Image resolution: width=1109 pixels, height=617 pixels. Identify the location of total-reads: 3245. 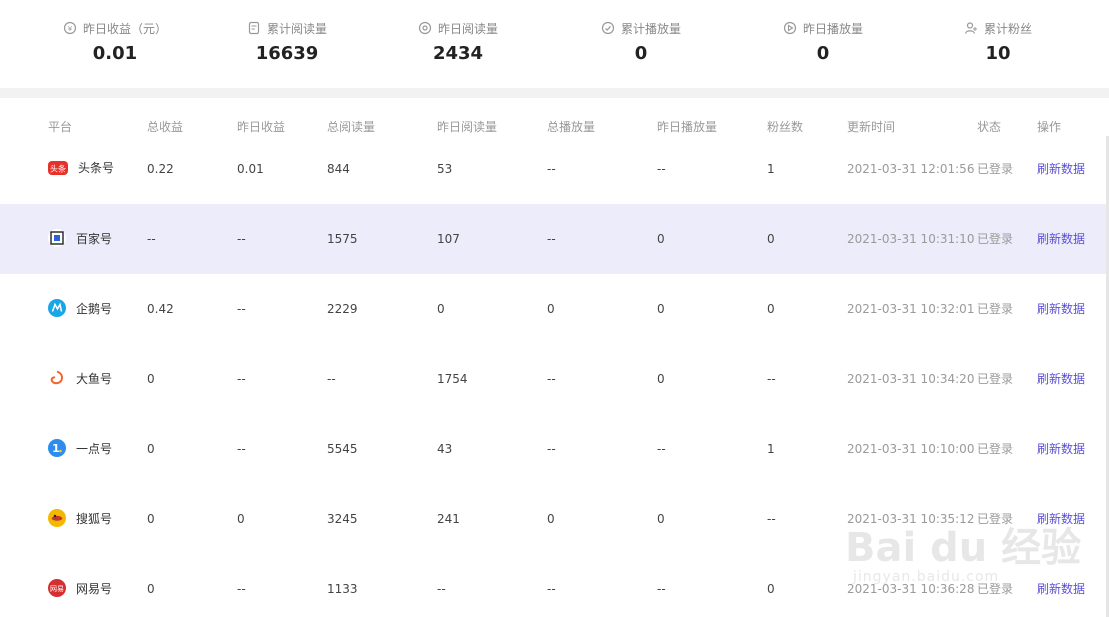
(342, 519).